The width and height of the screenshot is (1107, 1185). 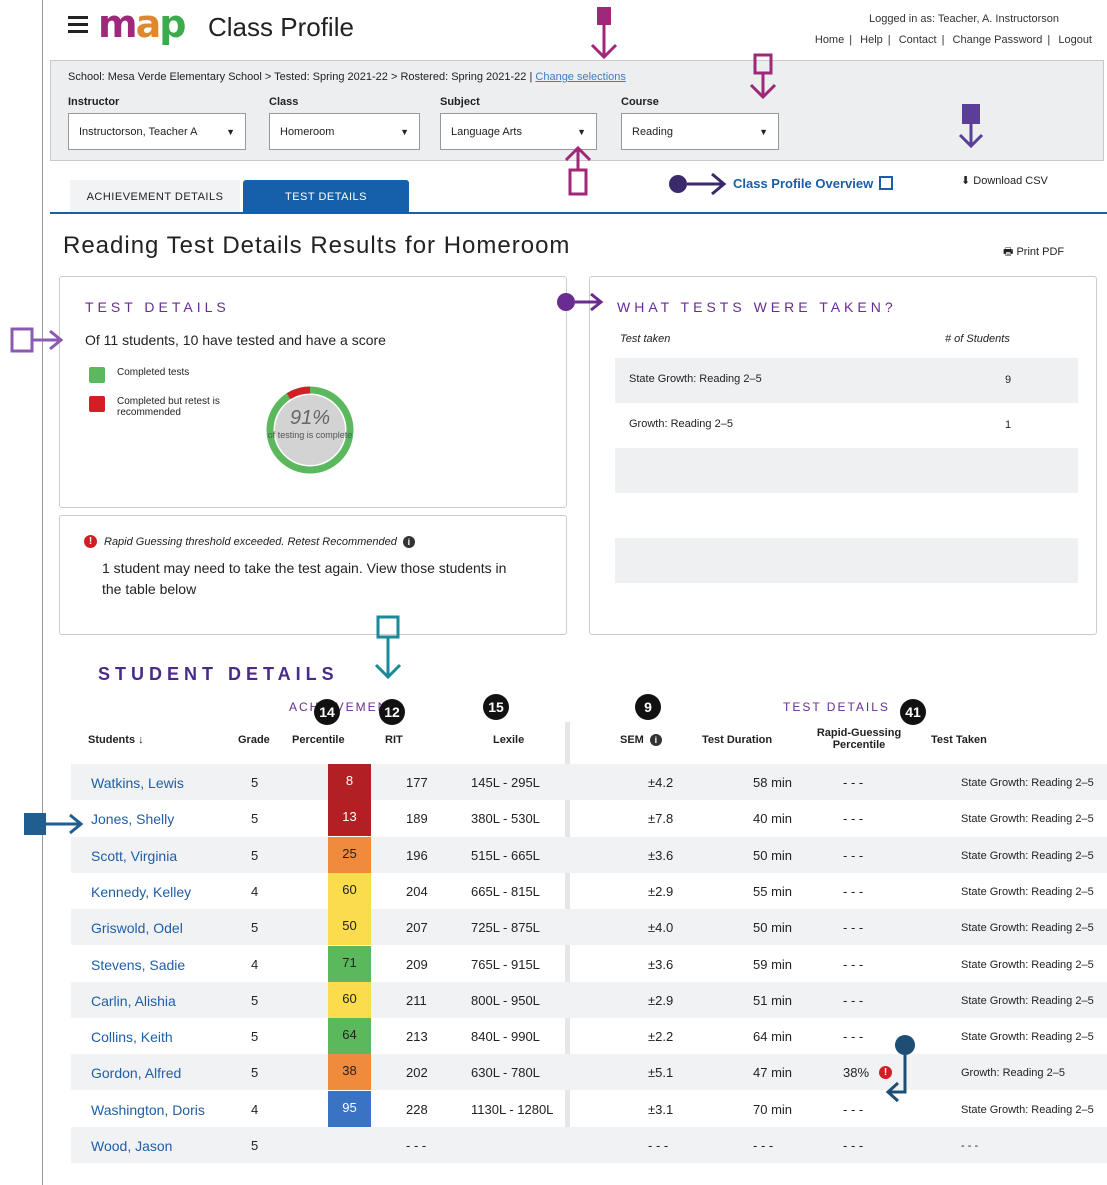 What do you see at coordinates (54, 824) in the screenshot?
I see `arrow-marker-jones` at bounding box center [54, 824].